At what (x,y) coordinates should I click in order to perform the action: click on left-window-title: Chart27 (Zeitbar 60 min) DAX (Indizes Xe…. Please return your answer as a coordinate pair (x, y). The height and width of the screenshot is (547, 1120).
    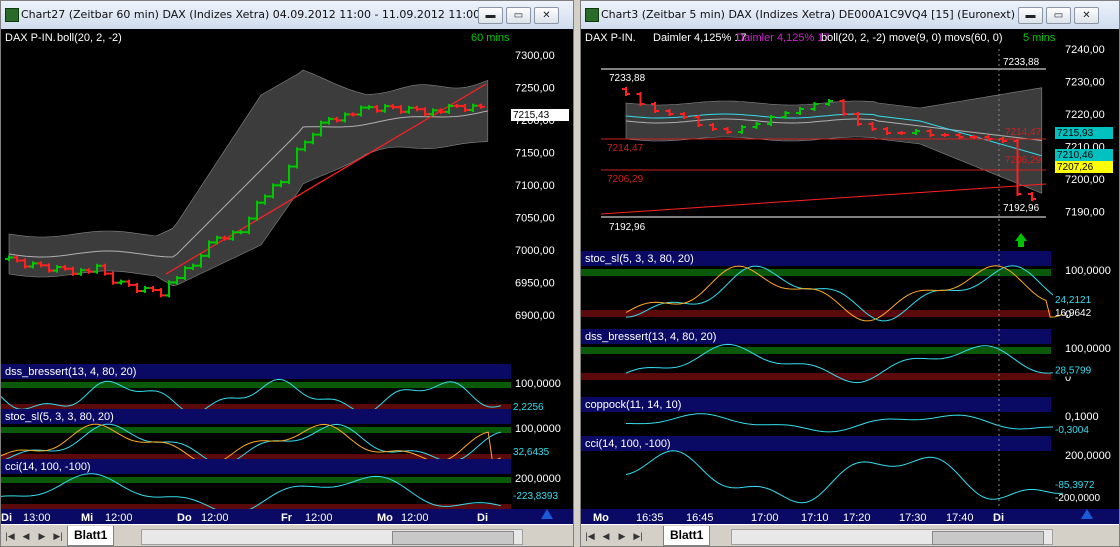
    Looking at the image, I should click on (251, 14).